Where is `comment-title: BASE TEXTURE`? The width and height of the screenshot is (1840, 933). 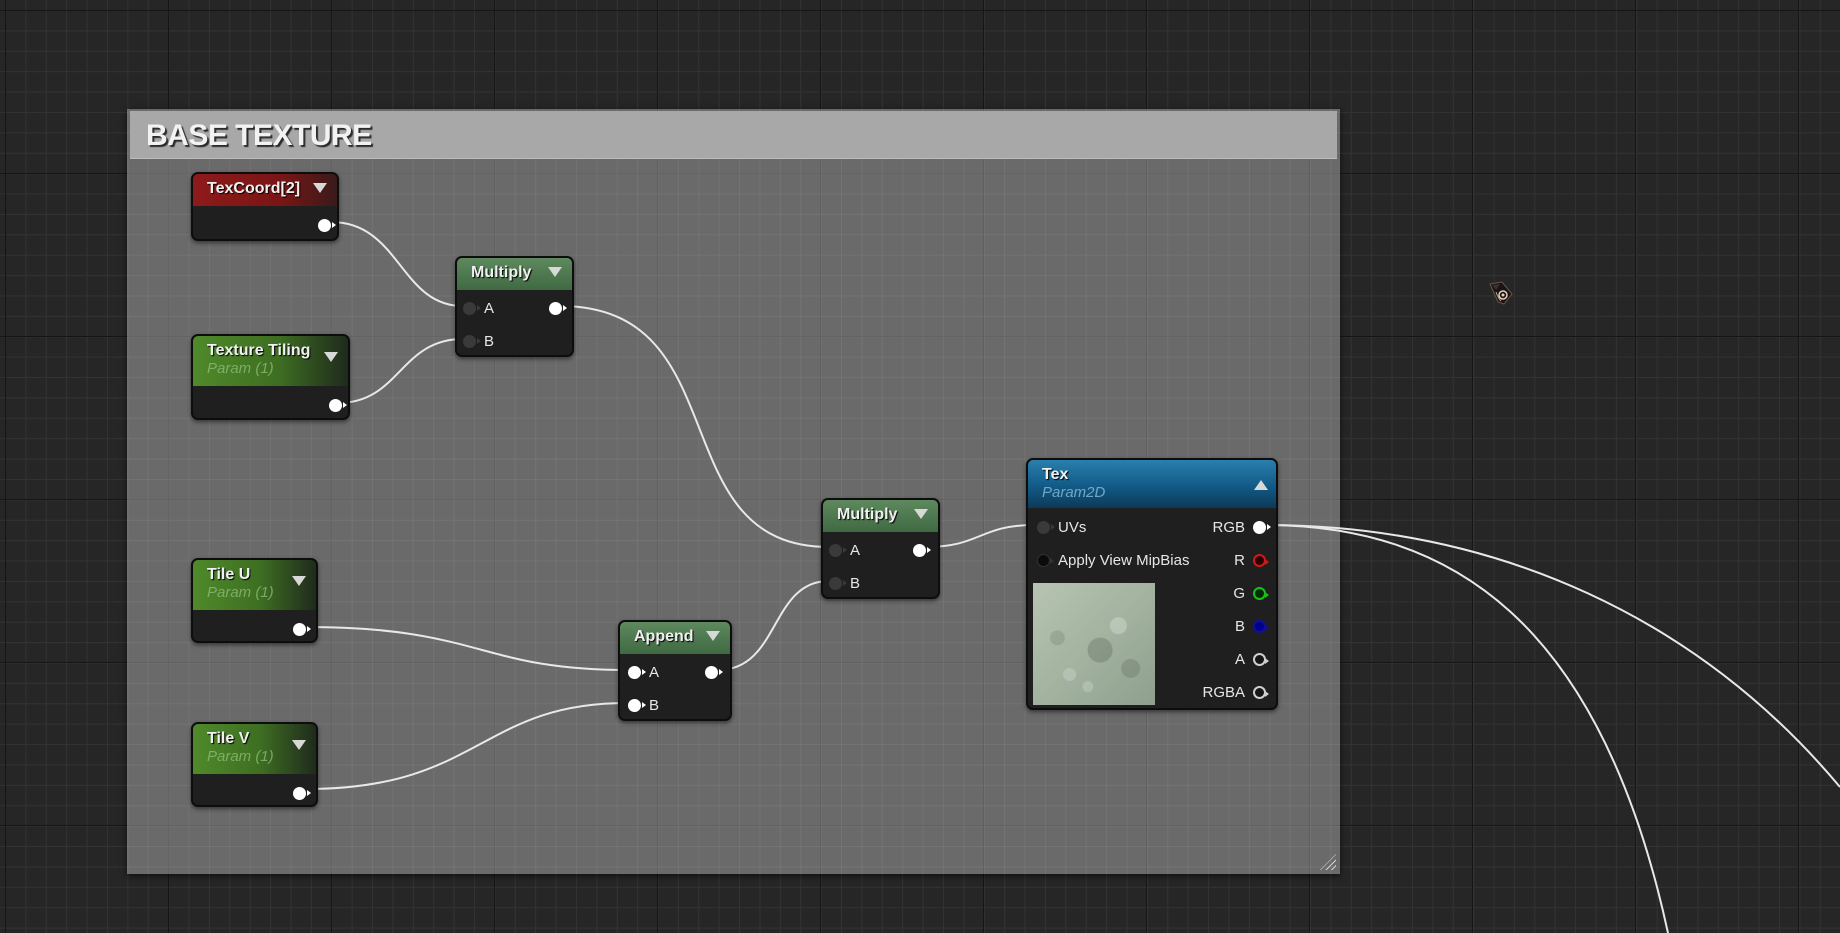
comment-title: BASE TEXTURE is located at coordinates (259, 135).